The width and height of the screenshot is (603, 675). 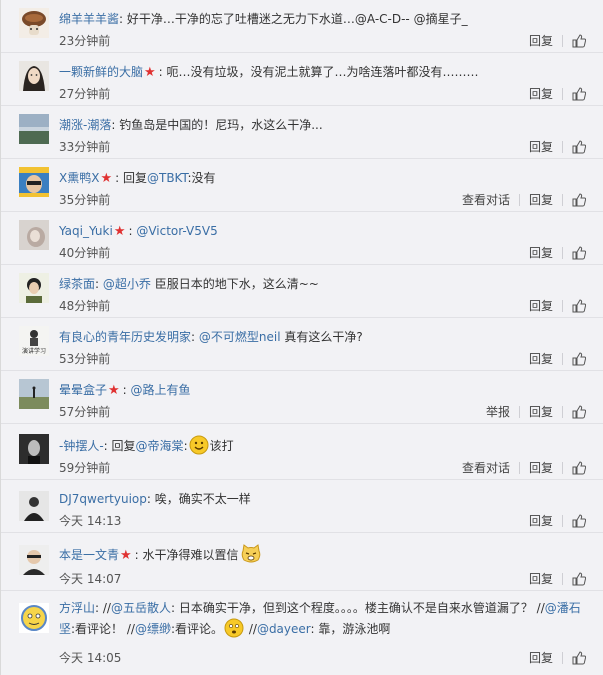 I want to click on mention-link: @TBKT, so click(x=167, y=178).